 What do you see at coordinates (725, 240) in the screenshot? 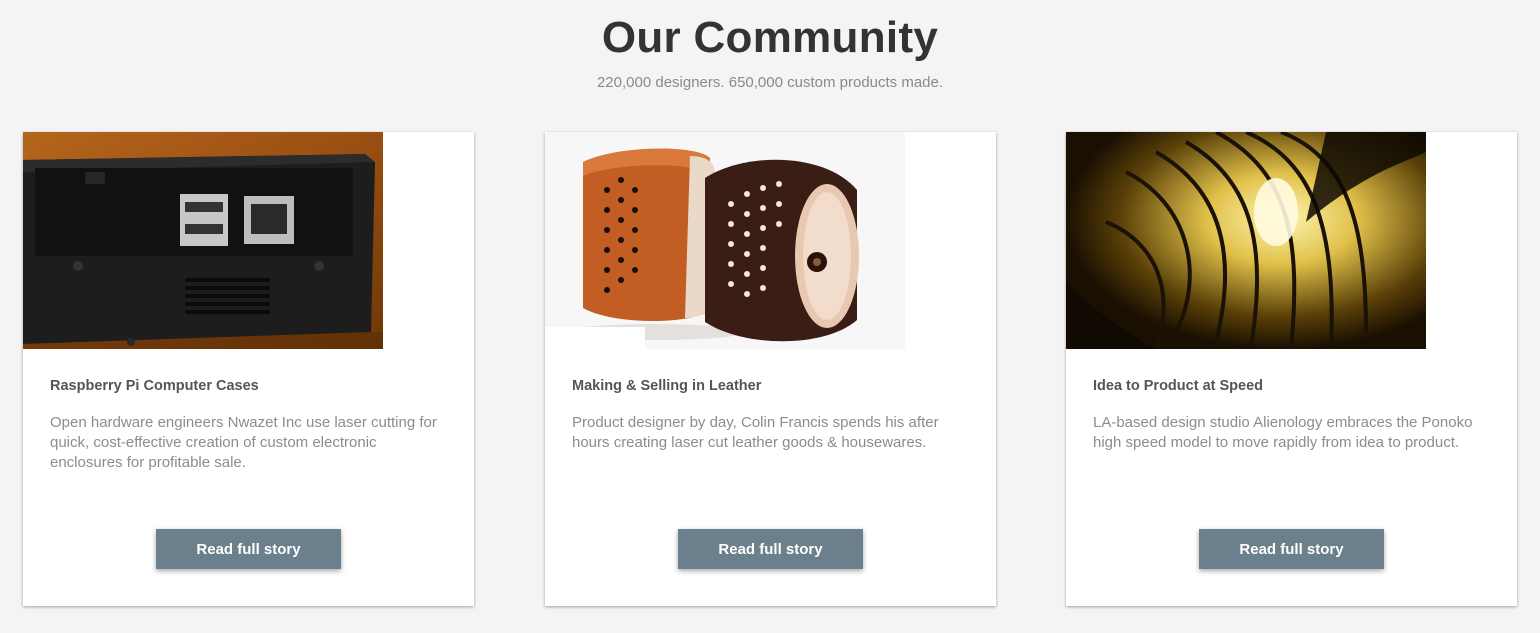
I see `story-image-leather-cuffs` at bounding box center [725, 240].